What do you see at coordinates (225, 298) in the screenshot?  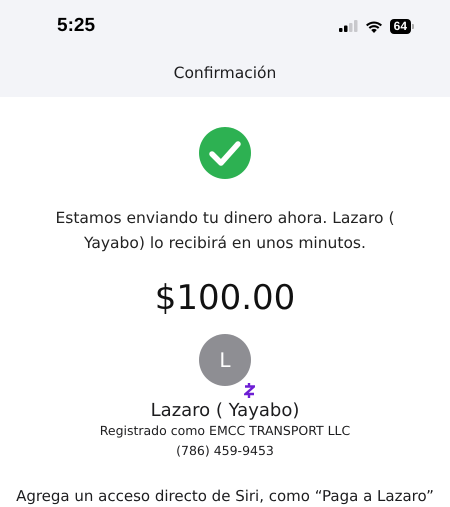 I see `amount: $100.00` at bounding box center [225, 298].